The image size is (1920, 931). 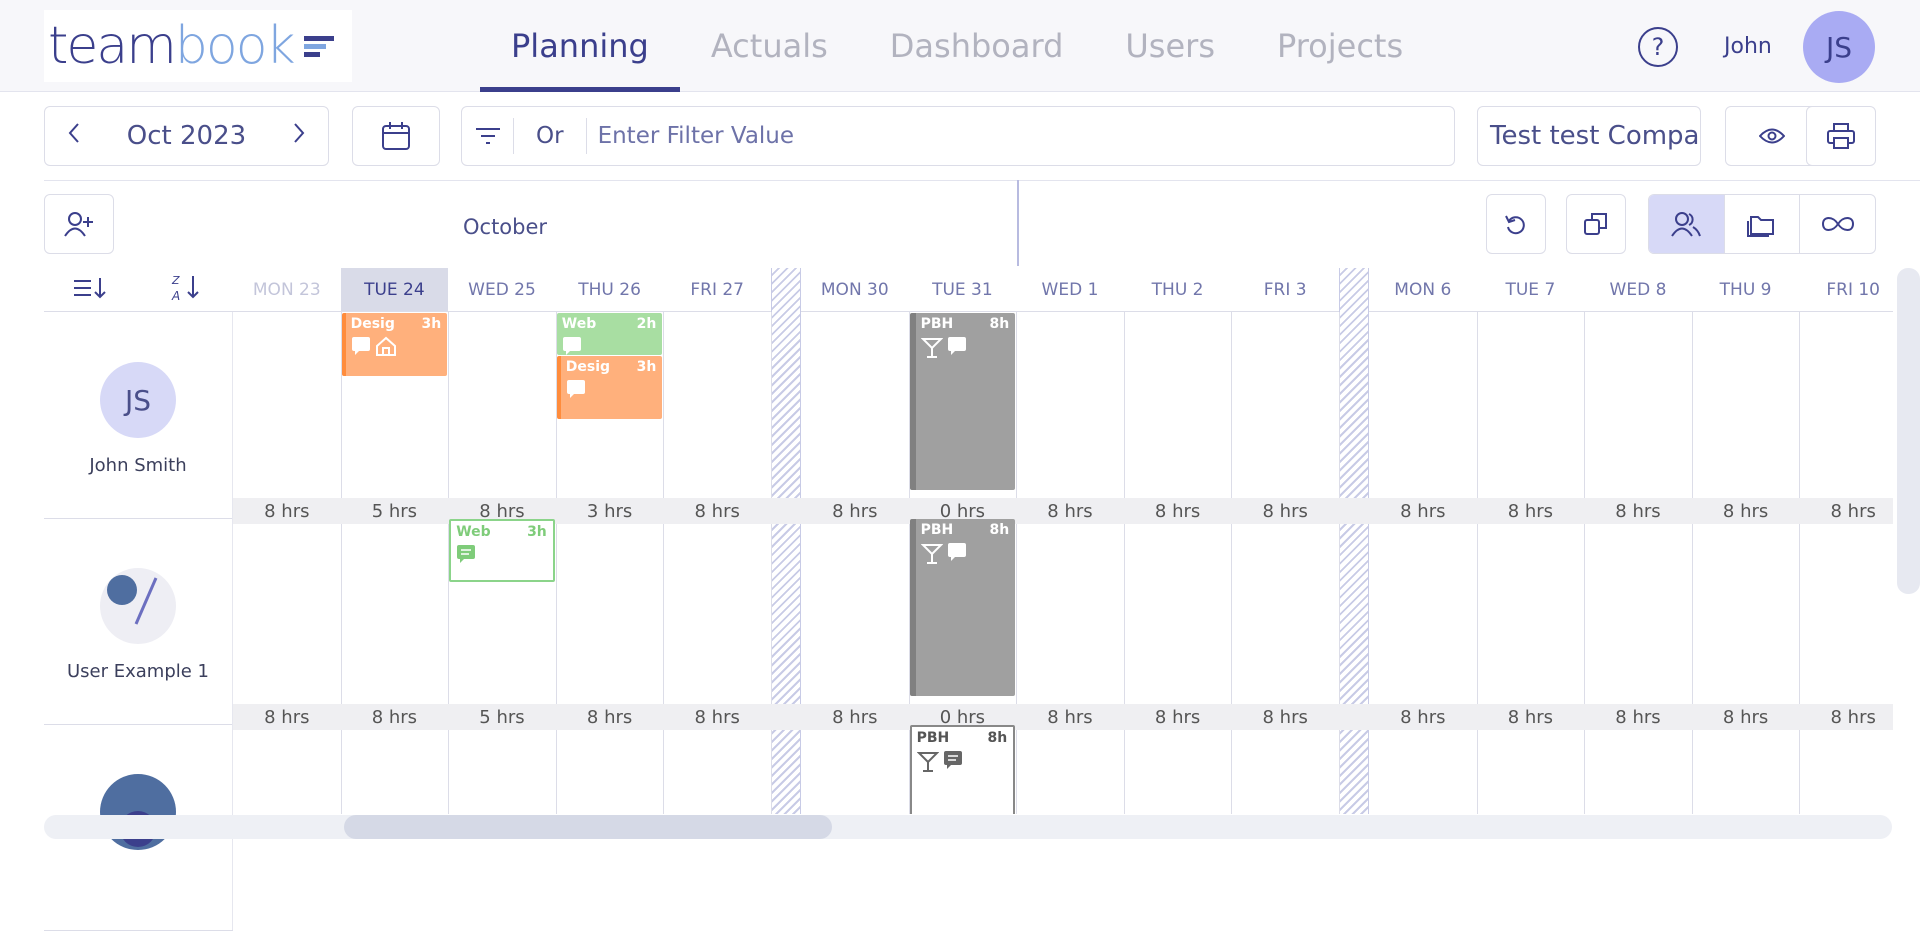 What do you see at coordinates (138, 465) in the screenshot?
I see `user-name: John Smith` at bounding box center [138, 465].